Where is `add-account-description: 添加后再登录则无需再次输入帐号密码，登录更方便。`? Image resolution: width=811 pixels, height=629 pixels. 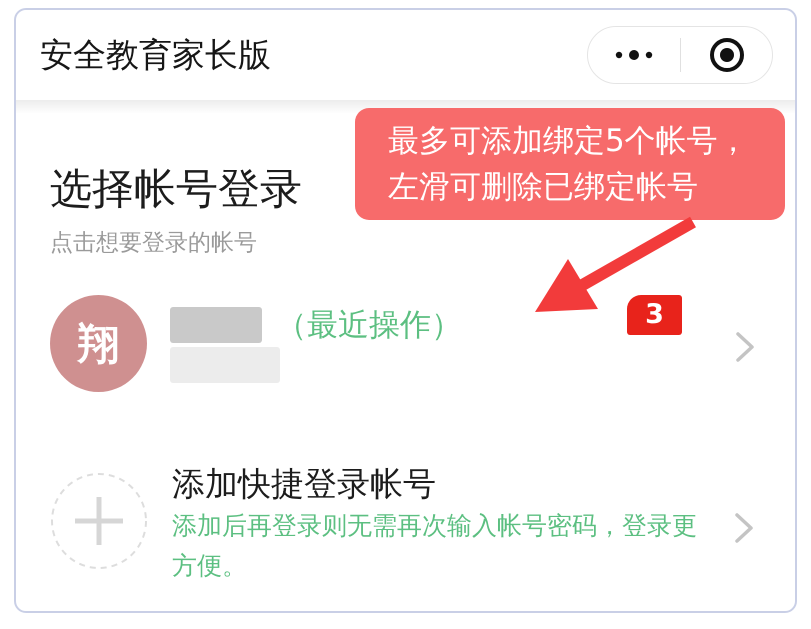
add-account-description: 添加后再登录则无需再次输入帐号密码，登录更方便。 is located at coordinates (435, 546).